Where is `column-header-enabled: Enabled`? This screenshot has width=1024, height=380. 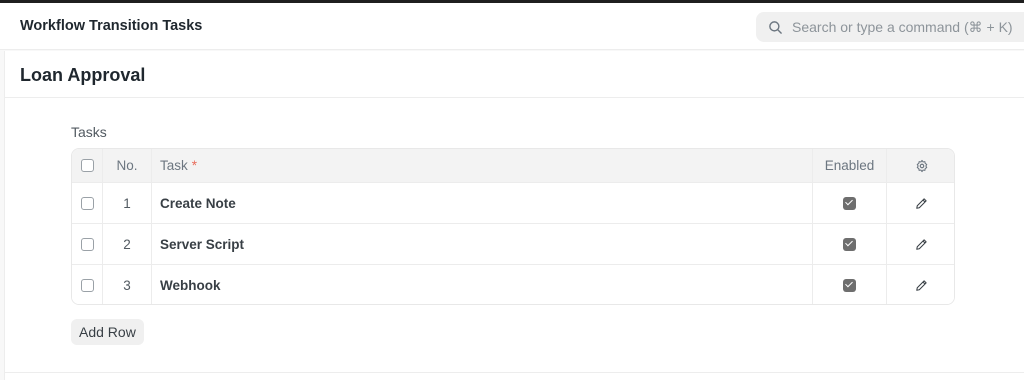
column-header-enabled: Enabled is located at coordinates (850, 165).